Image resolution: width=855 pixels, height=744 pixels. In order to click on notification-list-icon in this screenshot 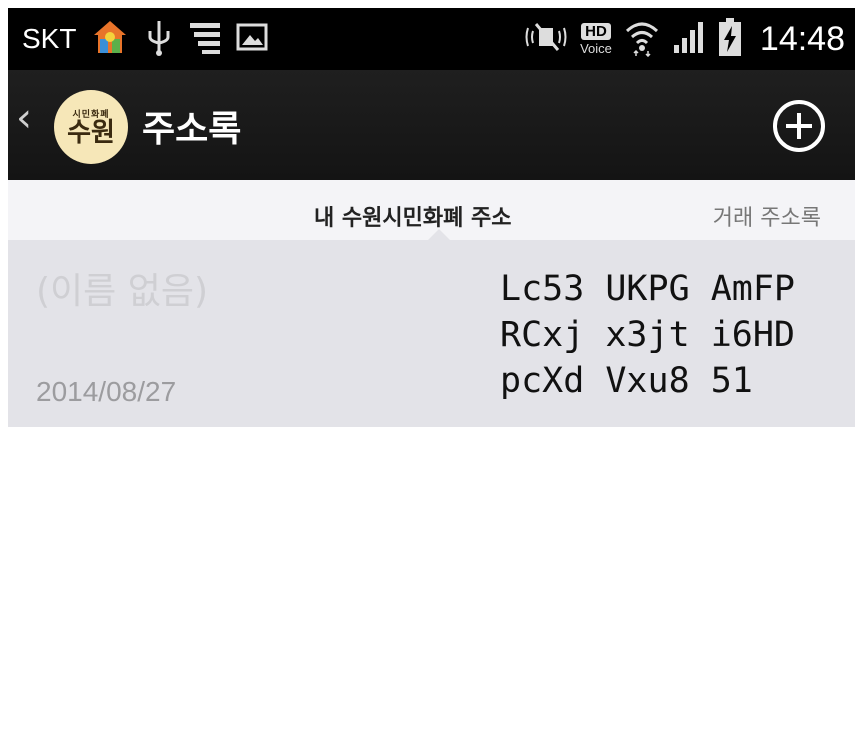, I will do `click(205, 39)`.